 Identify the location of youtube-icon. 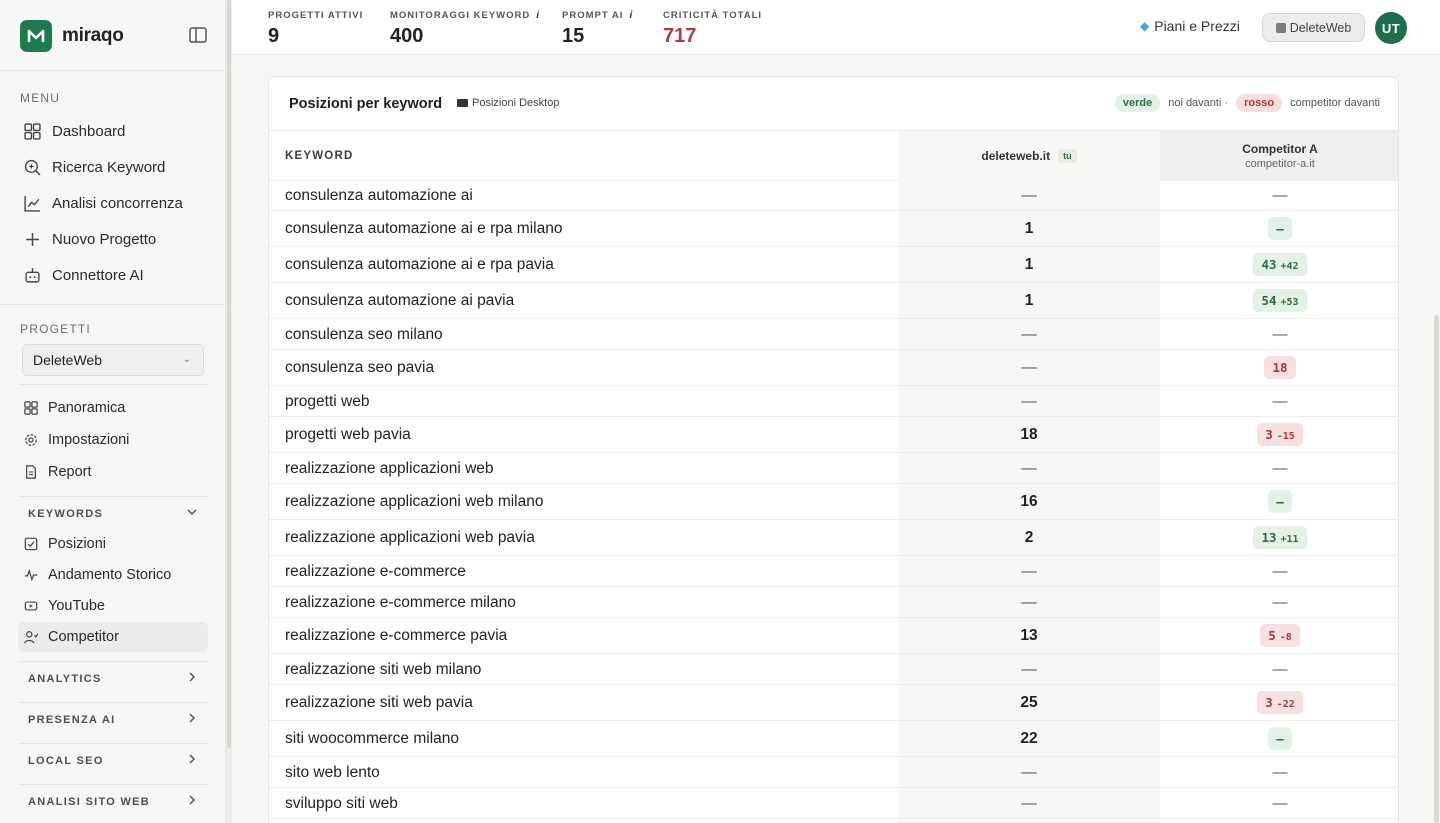
(31, 606).